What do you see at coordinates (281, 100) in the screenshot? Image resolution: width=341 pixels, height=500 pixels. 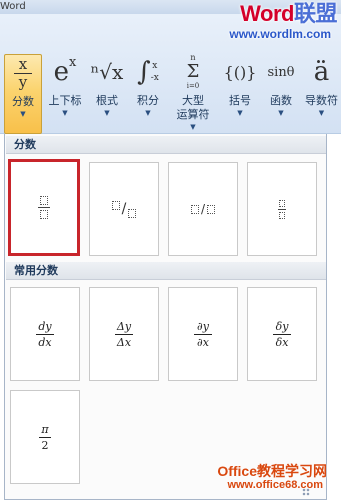 I see `function-label: 函数` at bounding box center [281, 100].